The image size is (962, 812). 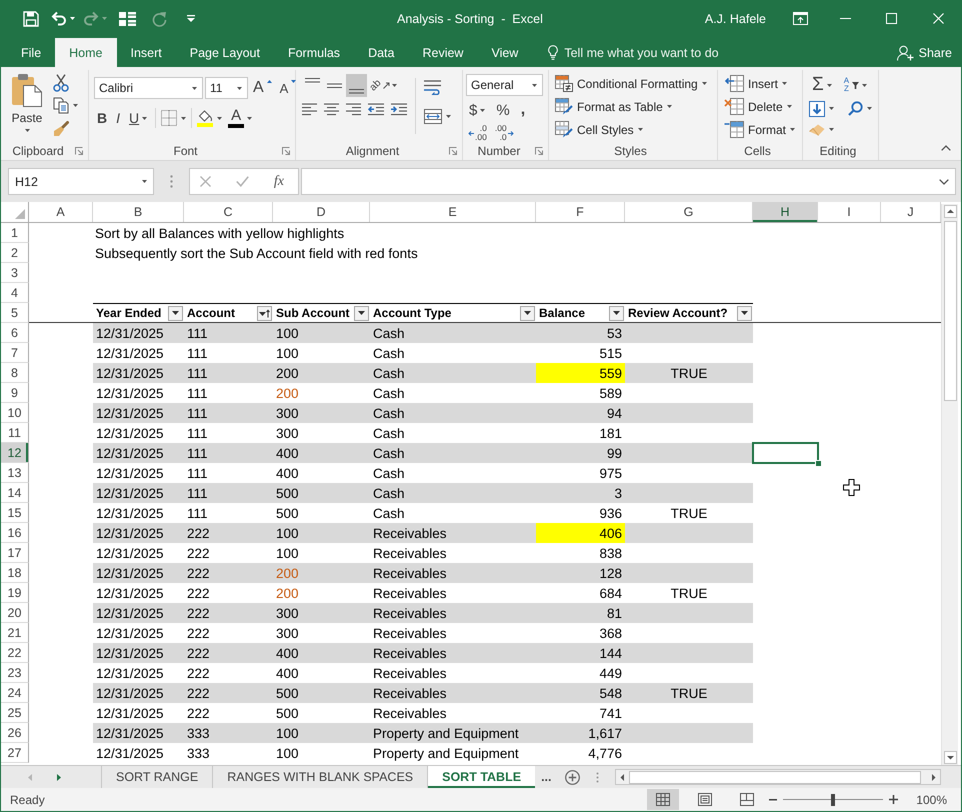 What do you see at coordinates (15, 353) in the screenshot?
I see `row-header: 7` at bounding box center [15, 353].